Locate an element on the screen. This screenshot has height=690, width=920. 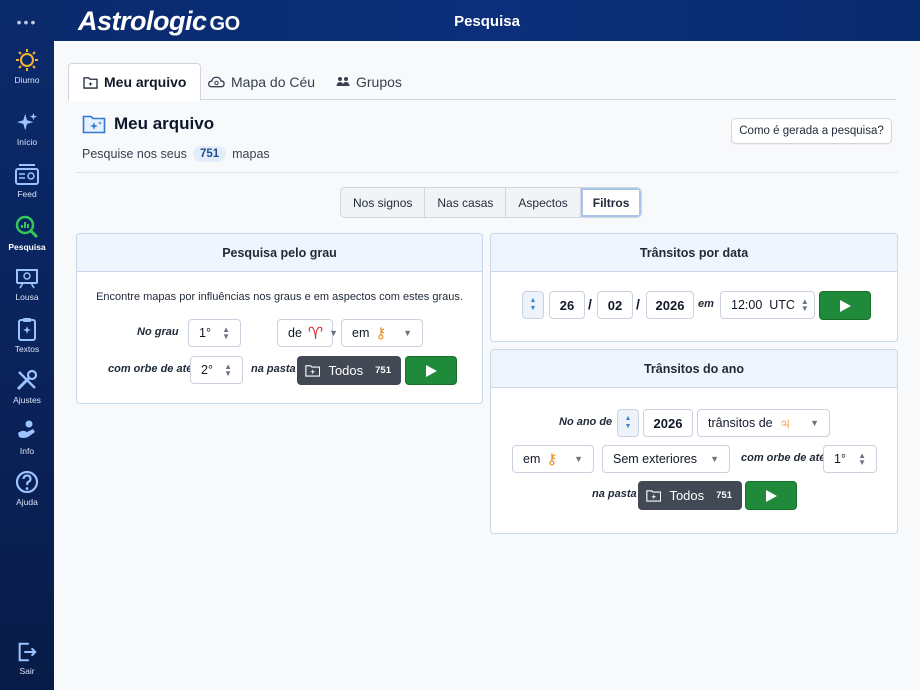
run-year-transits-button is located at coordinates (771, 495).